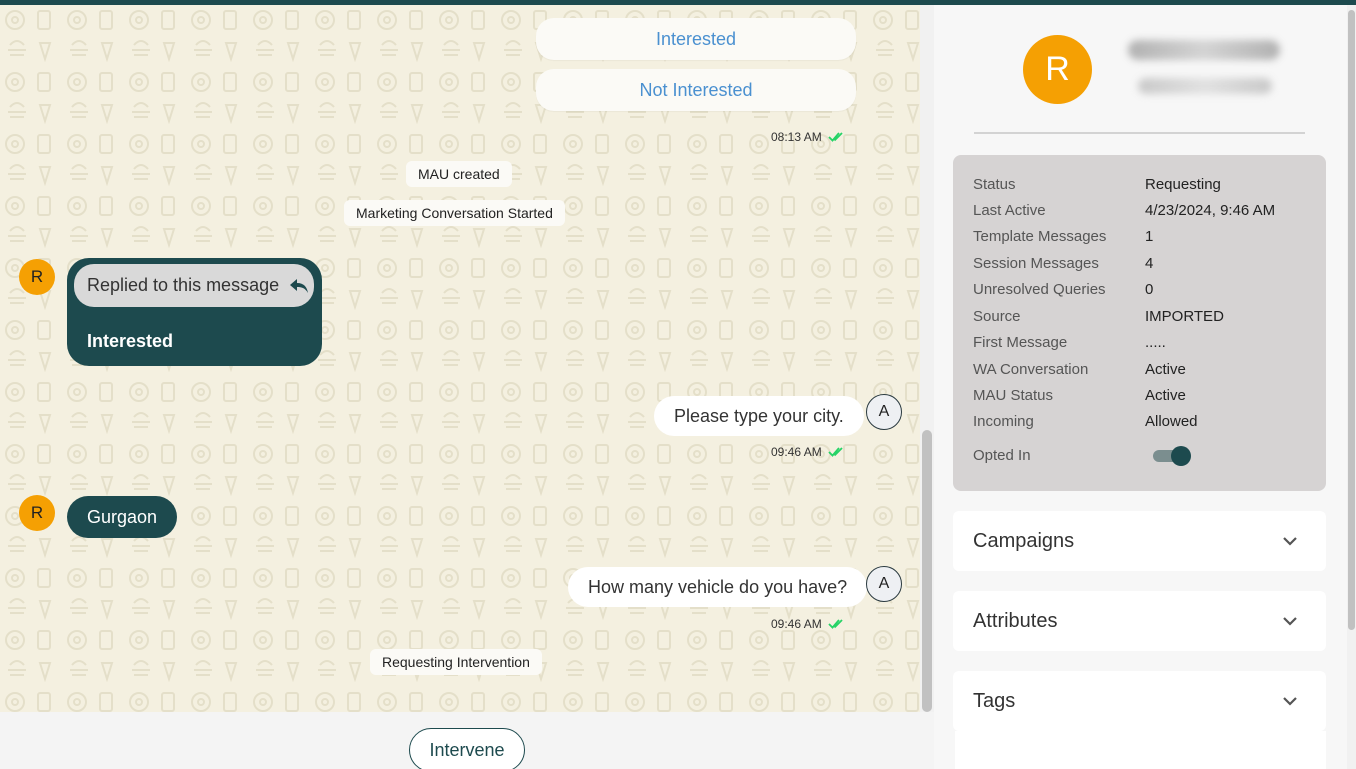 The image size is (1356, 769). Describe the element at coordinates (183, 285) in the screenshot. I see `replied-label: Replied to this message` at that location.